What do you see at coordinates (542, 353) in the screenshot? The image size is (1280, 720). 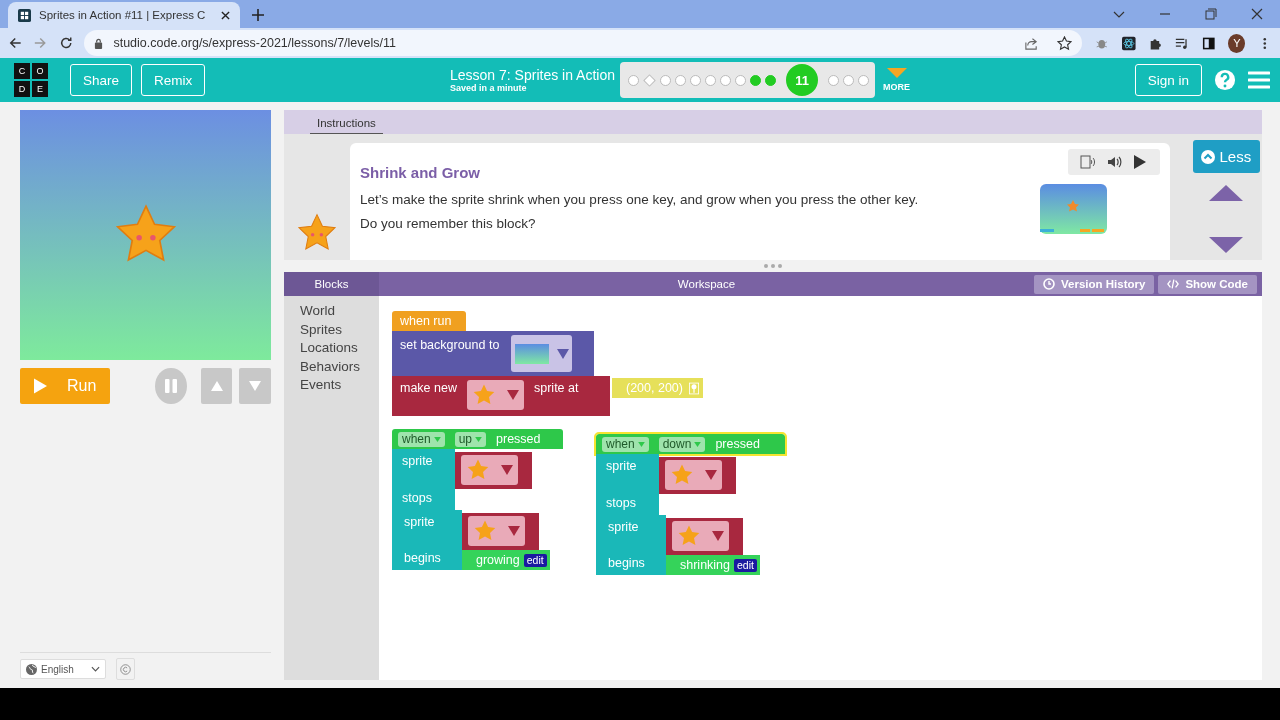 I see `background-dropdown` at bounding box center [542, 353].